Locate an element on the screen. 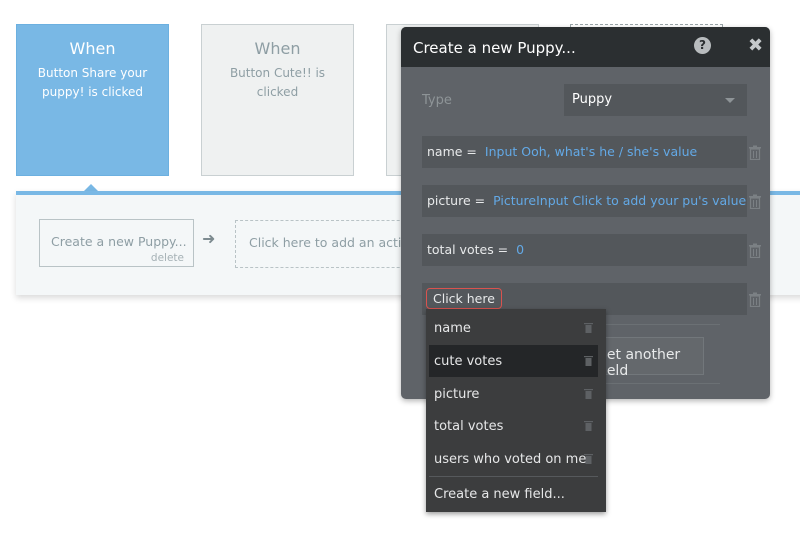 The width and height of the screenshot is (800, 534). dropdown-separator is located at coordinates (513, 476).